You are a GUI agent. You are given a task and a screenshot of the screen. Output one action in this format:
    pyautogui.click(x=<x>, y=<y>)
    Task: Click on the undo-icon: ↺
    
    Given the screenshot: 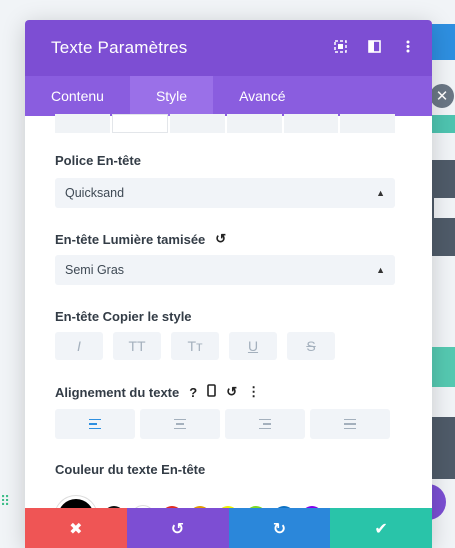 What is the action you would take?
    pyautogui.click(x=177, y=528)
    